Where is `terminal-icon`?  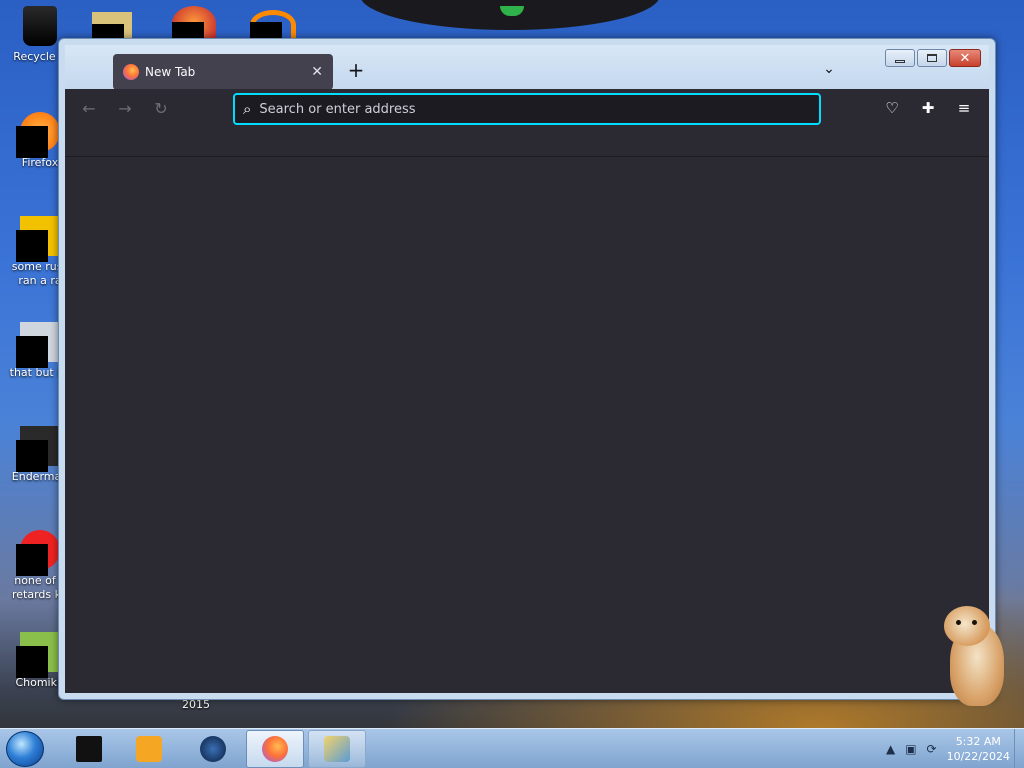
terminal-icon is located at coordinates (89, 749).